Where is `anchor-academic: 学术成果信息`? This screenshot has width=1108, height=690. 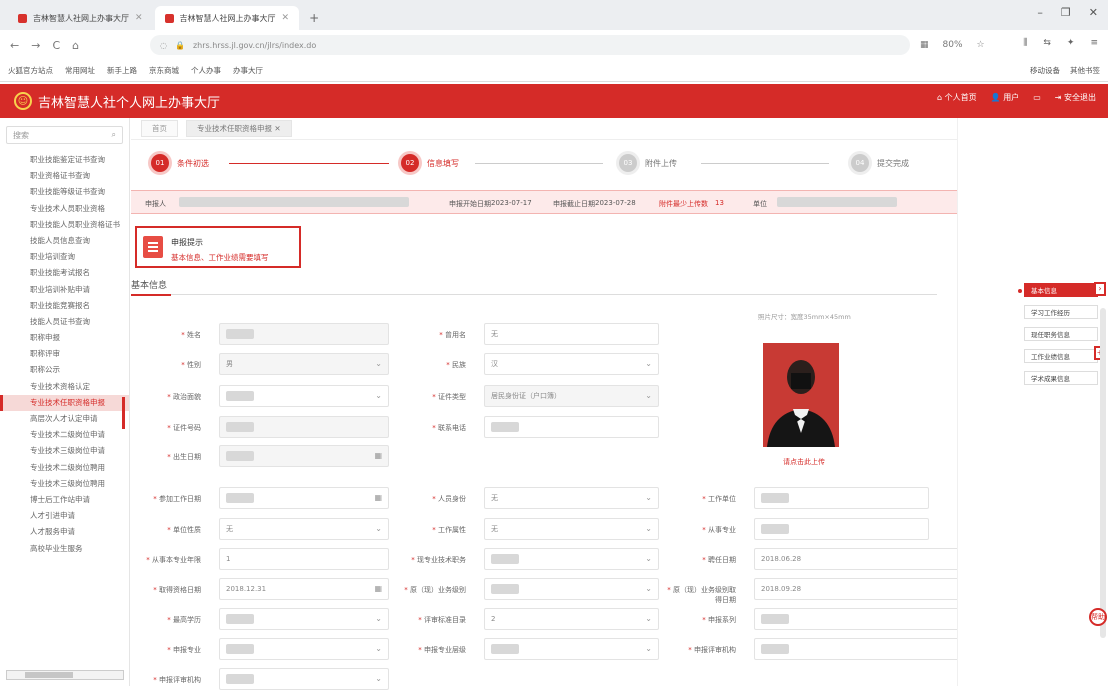
anchor-academic: 学术成果信息 is located at coordinates (1061, 378).